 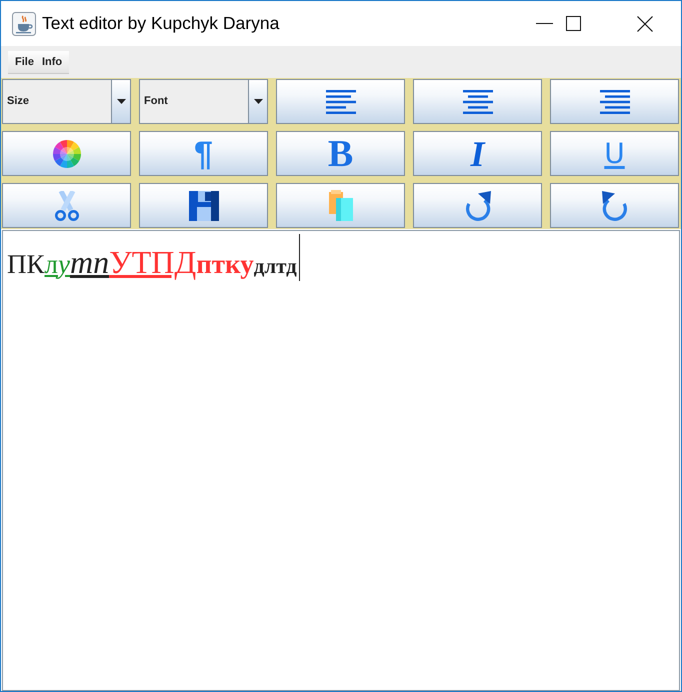 I want to click on menu-item: File, so click(x=24, y=61).